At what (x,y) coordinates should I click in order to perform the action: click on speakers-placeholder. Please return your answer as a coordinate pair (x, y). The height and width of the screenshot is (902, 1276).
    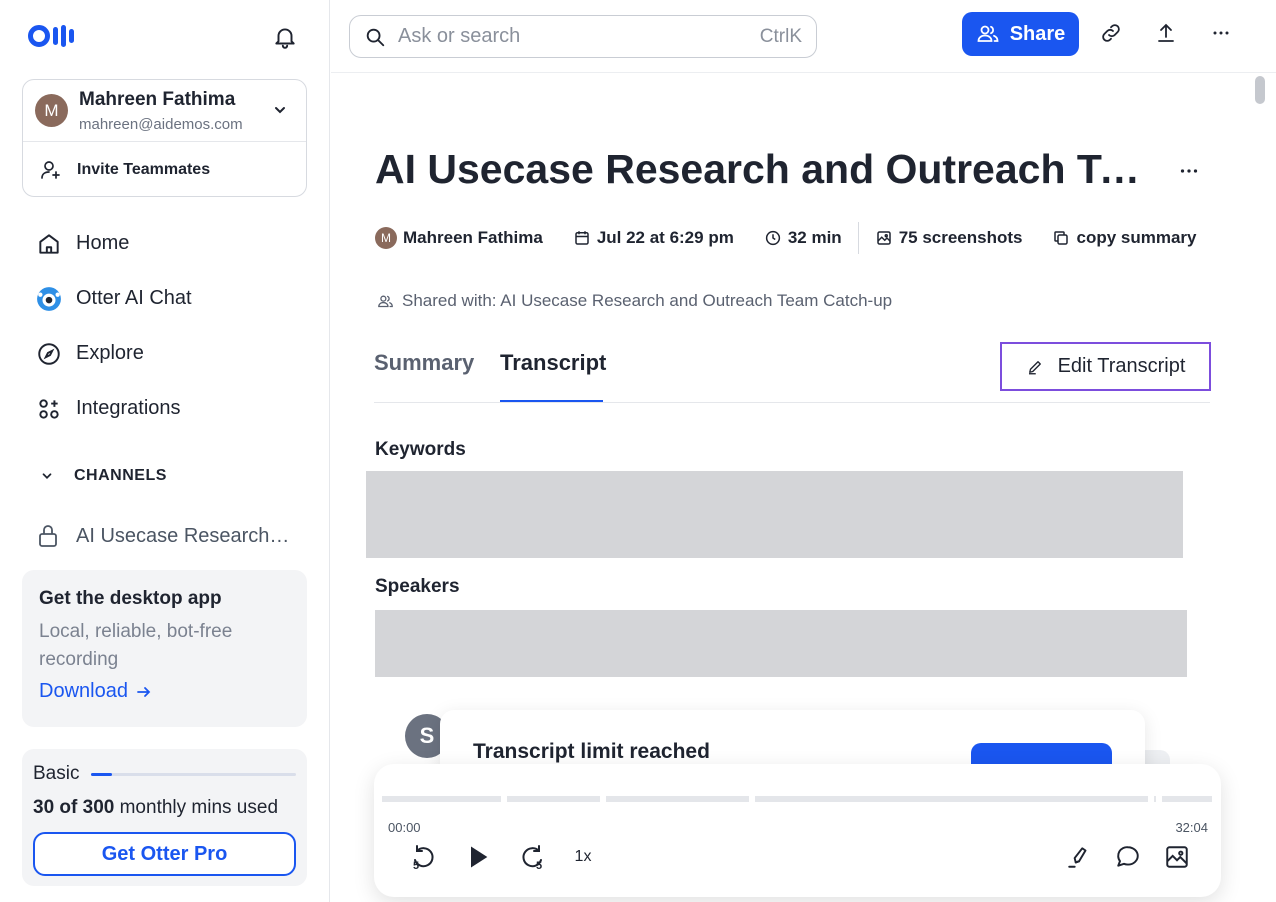
    Looking at the image, I should click on (781, 643).